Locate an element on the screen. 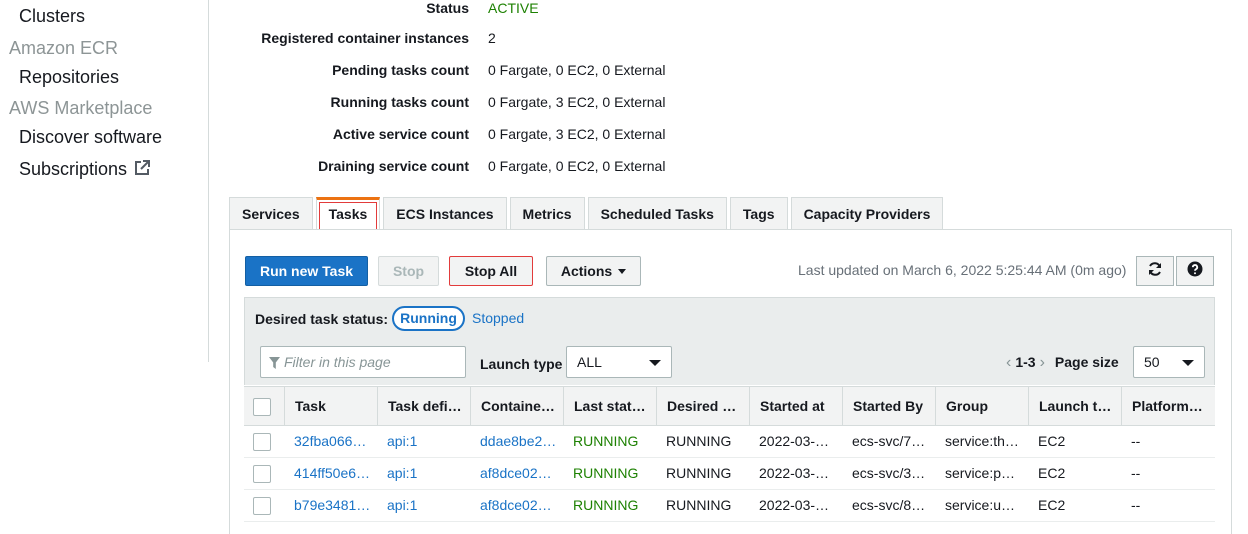  page-size-value: 50 is located at coordinates (1152, 362).